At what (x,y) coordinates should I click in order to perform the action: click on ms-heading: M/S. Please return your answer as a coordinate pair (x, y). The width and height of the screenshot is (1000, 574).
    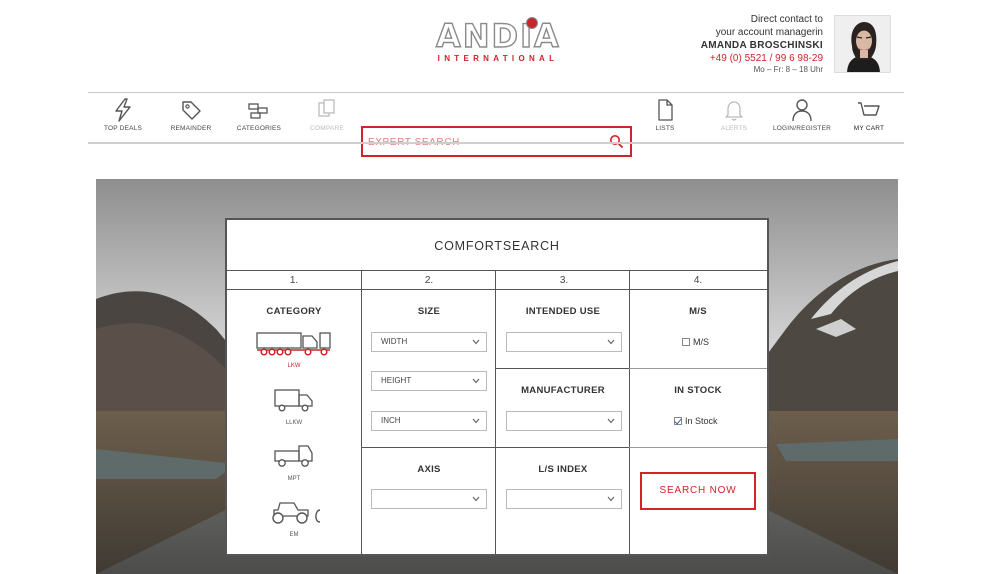
    Looking at the image, I should click on (698, 311).